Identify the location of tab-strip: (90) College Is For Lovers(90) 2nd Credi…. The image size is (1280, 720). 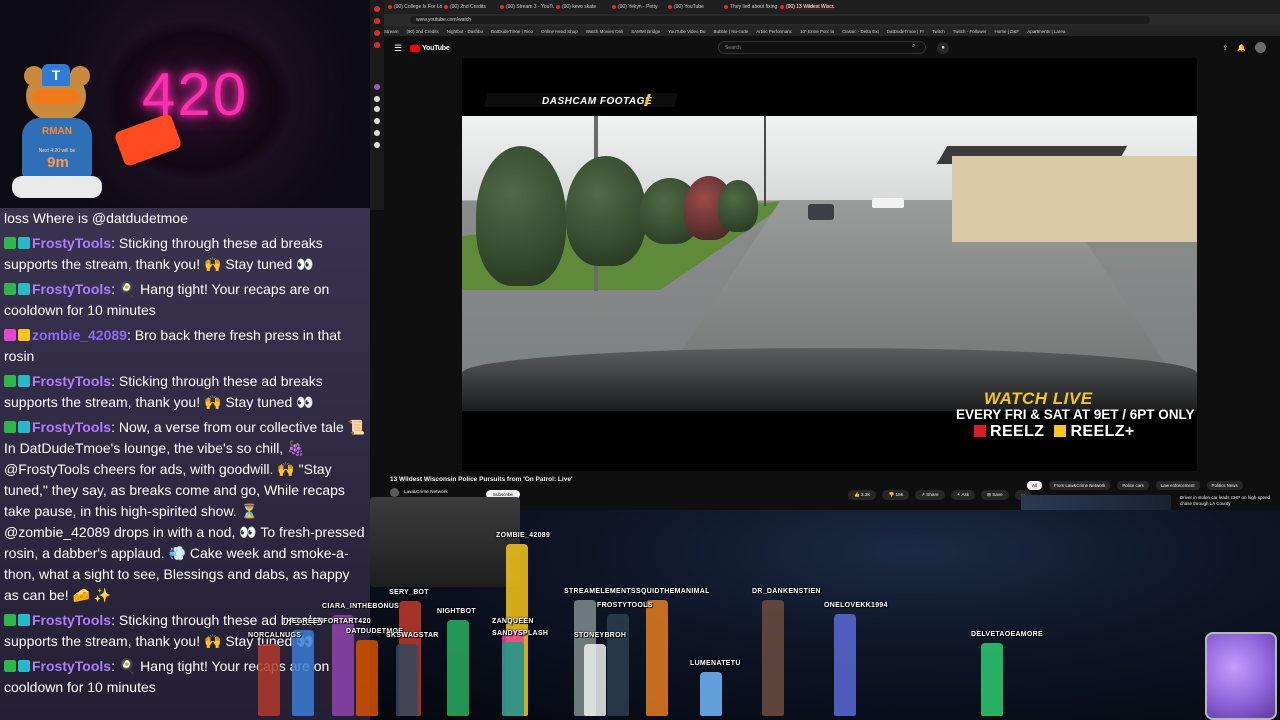
(825, 7).